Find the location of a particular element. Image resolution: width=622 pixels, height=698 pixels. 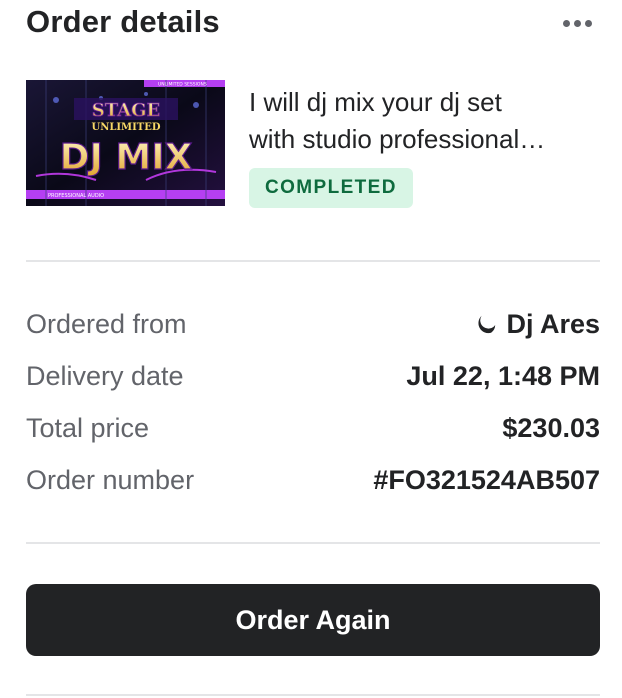

thumb-text: STAGE is located at coordinates (126, 110).